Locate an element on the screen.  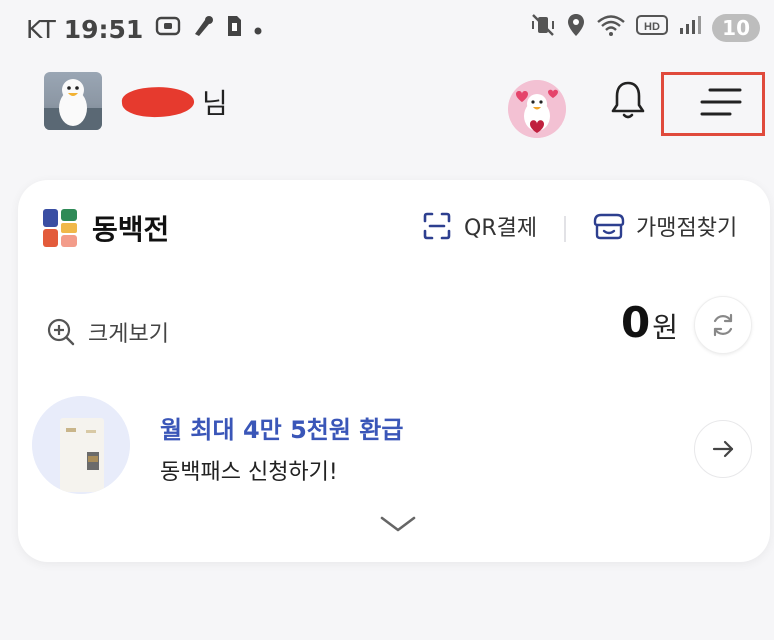
promo-subtitle: 동백패스 신청하기! is located at coordinates (249, 470).